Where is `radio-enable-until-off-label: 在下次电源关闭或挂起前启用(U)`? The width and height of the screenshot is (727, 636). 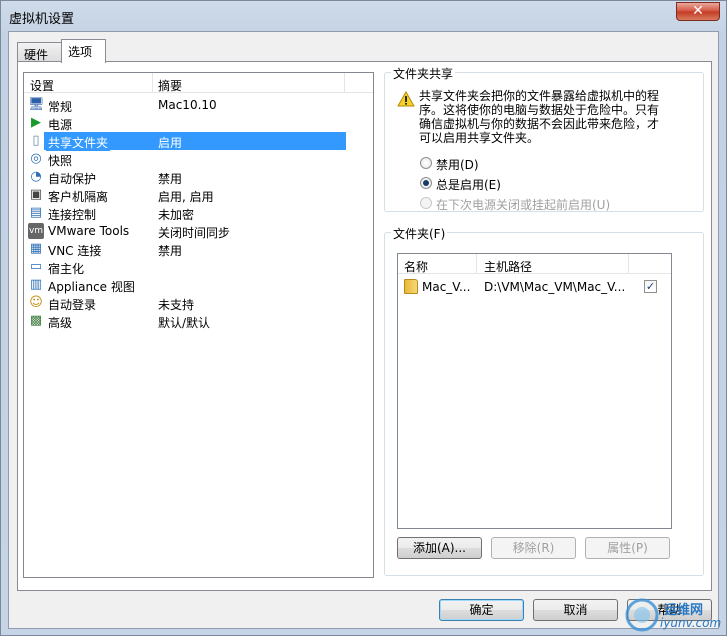 radio-enable-until-off-label: 在下次电源关闭或挂起前启用(U) is located at coordinates (523, 205).